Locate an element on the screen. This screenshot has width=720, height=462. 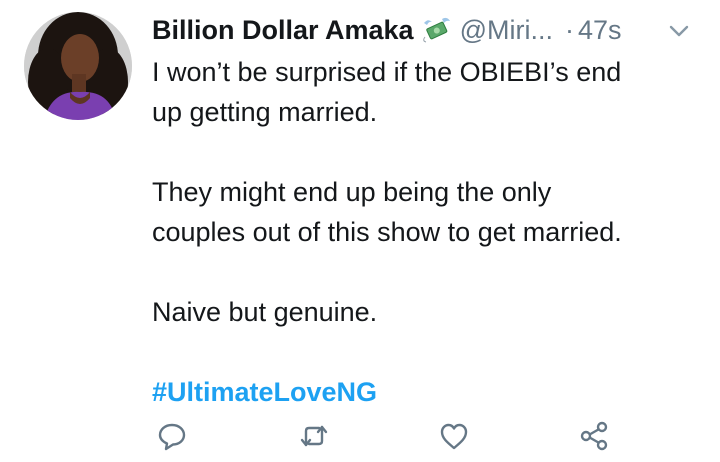
display-name: Billion Dollar Amaka is located at coordinates (283, 30).